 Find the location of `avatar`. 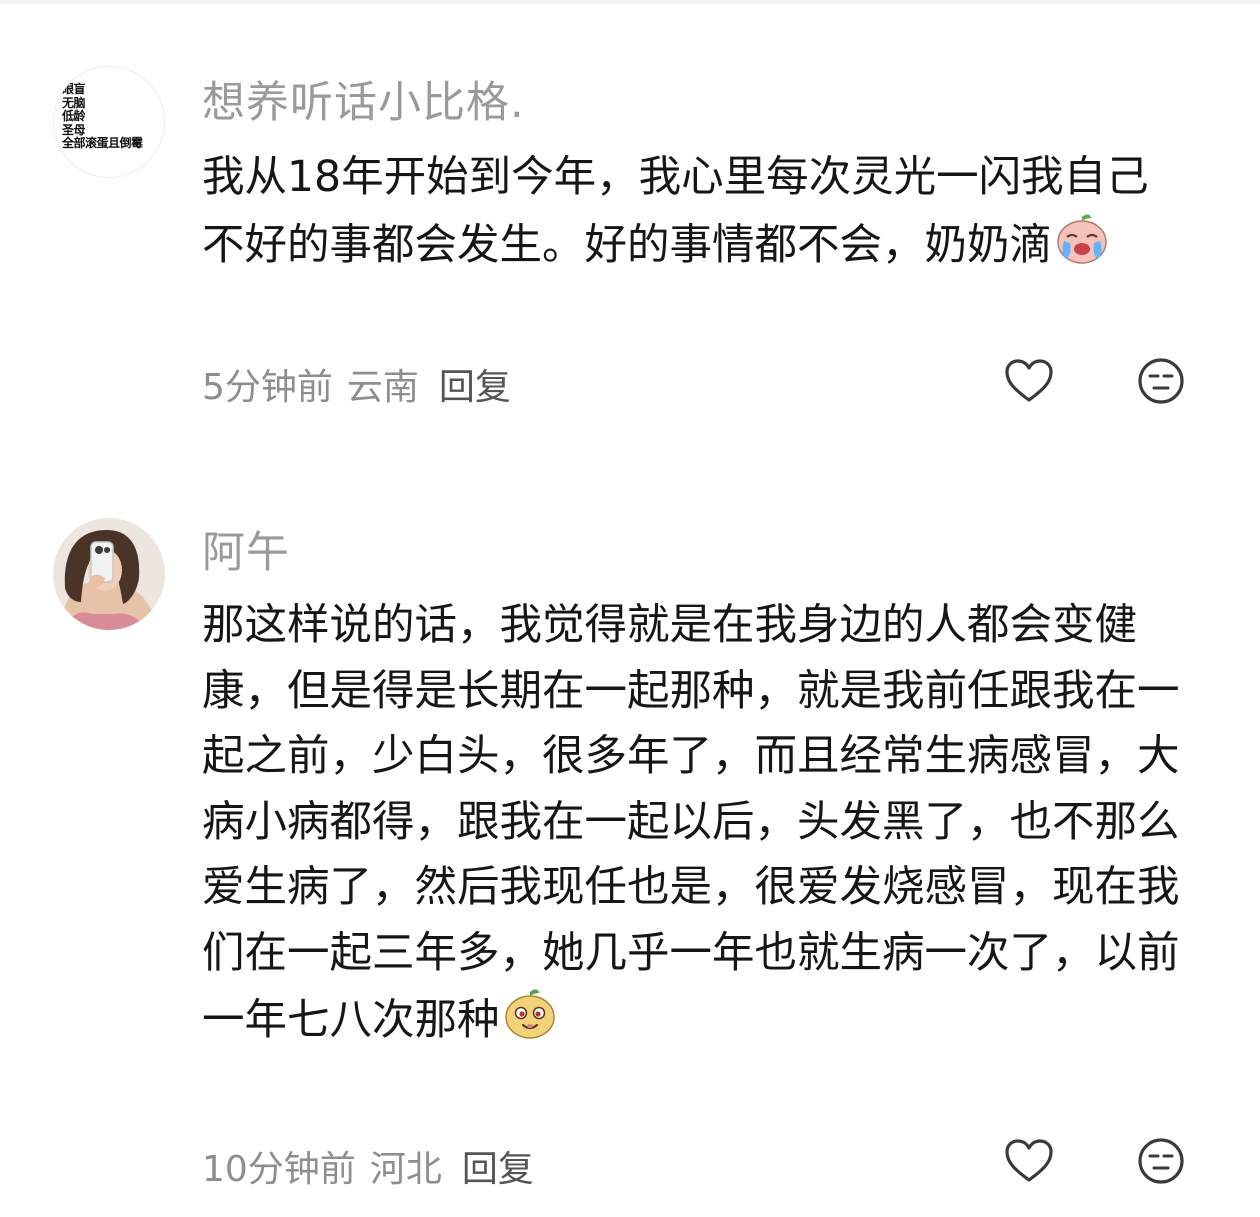

avatar is located at coordinates (109, 574).